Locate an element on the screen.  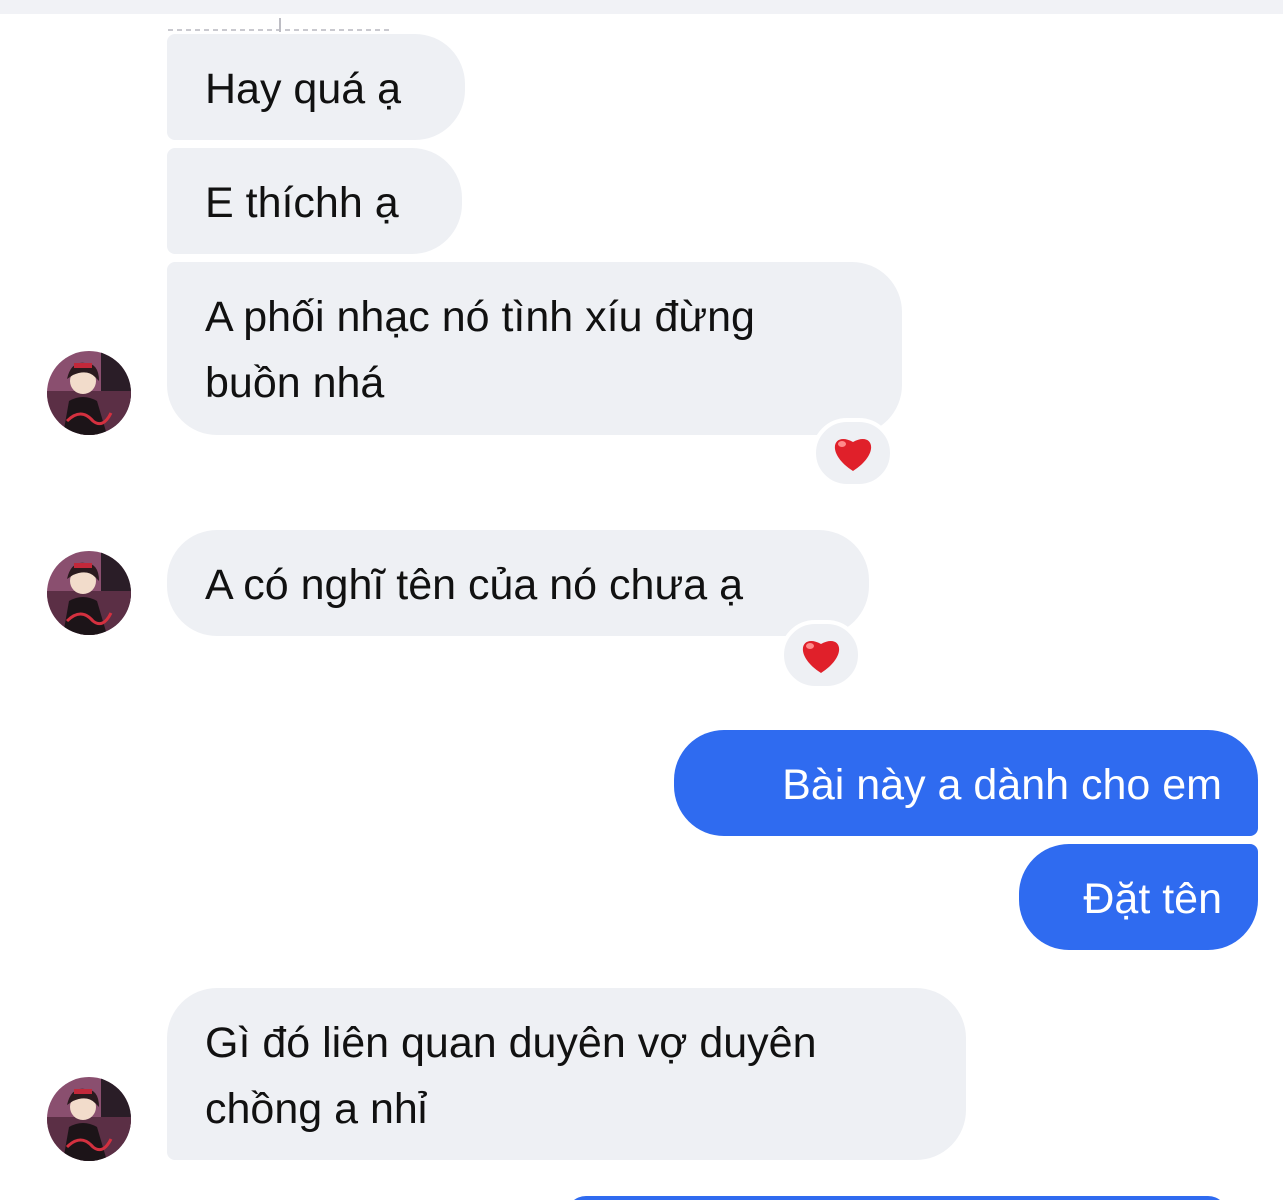
outgoing-message: Đặt tên is located at coordinates (1138, 897).